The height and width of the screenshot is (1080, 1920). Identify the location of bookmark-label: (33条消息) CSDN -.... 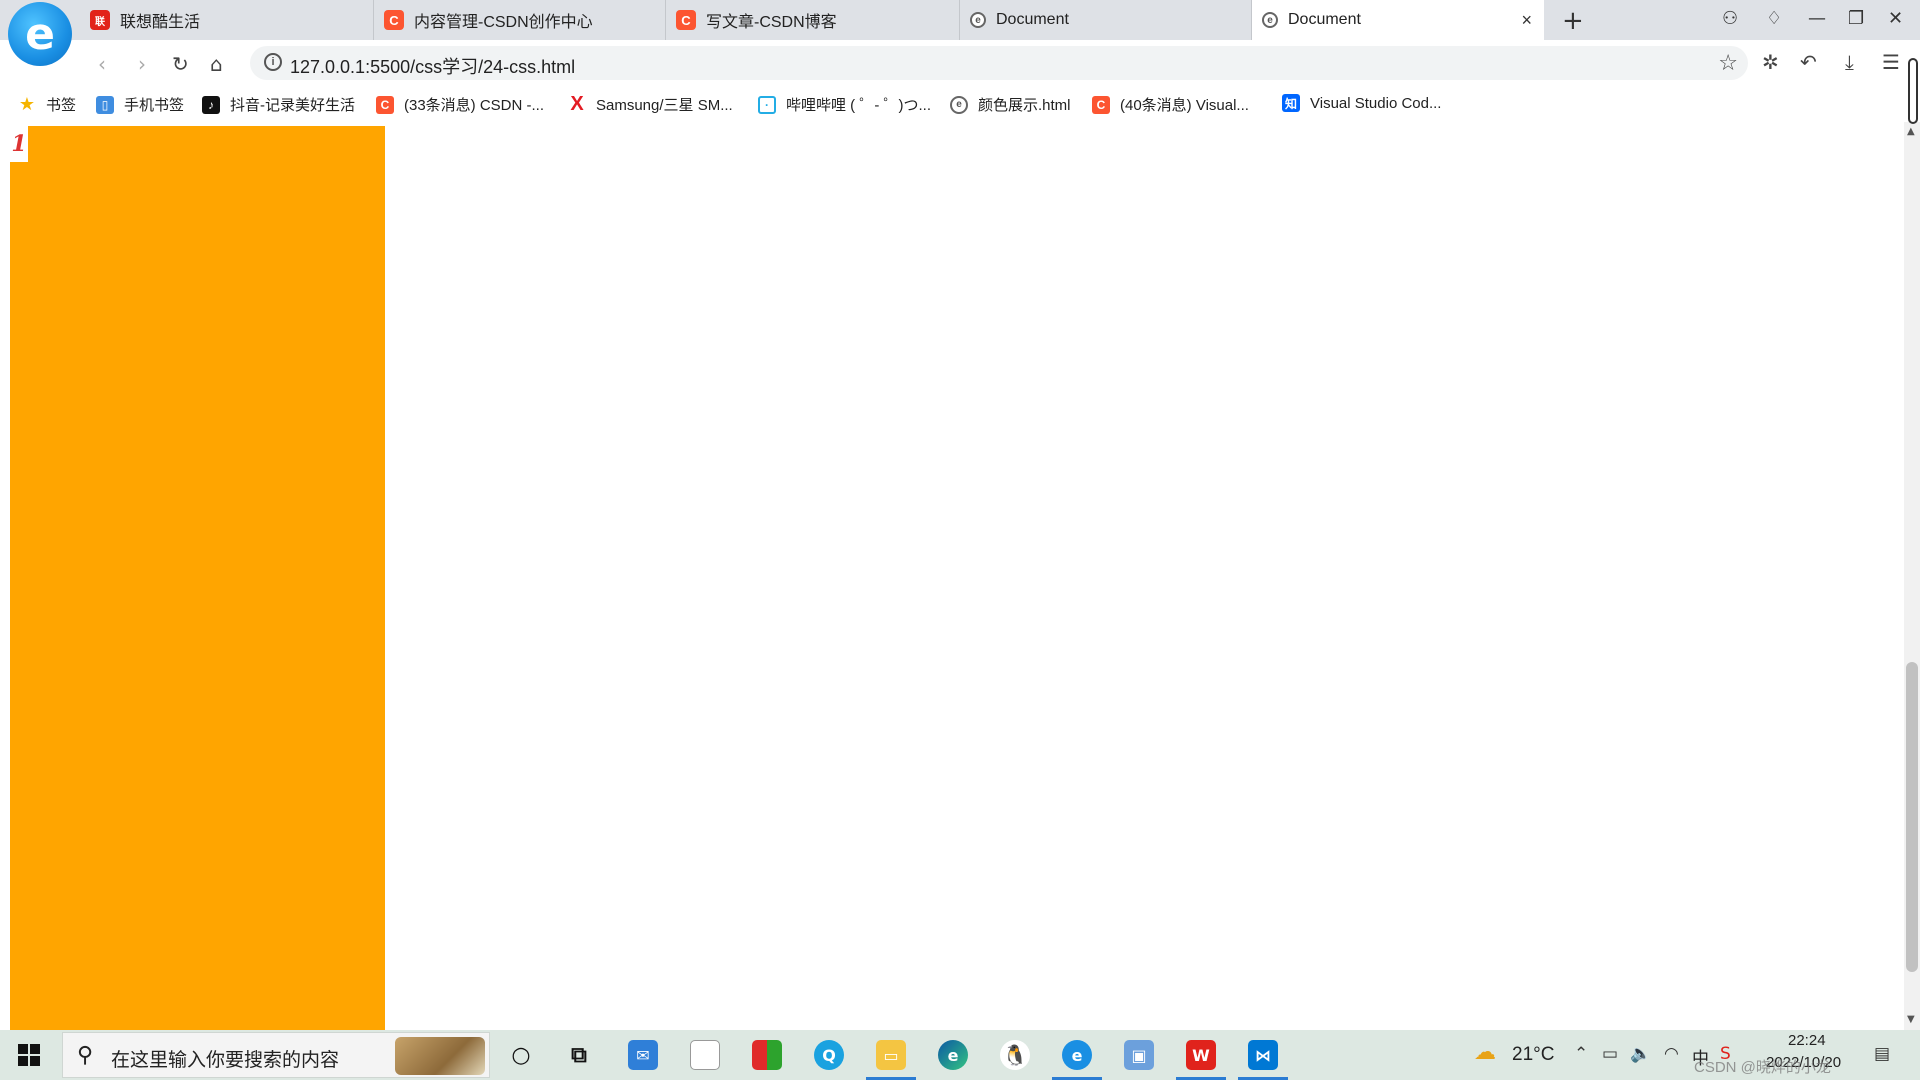
(474, 105).